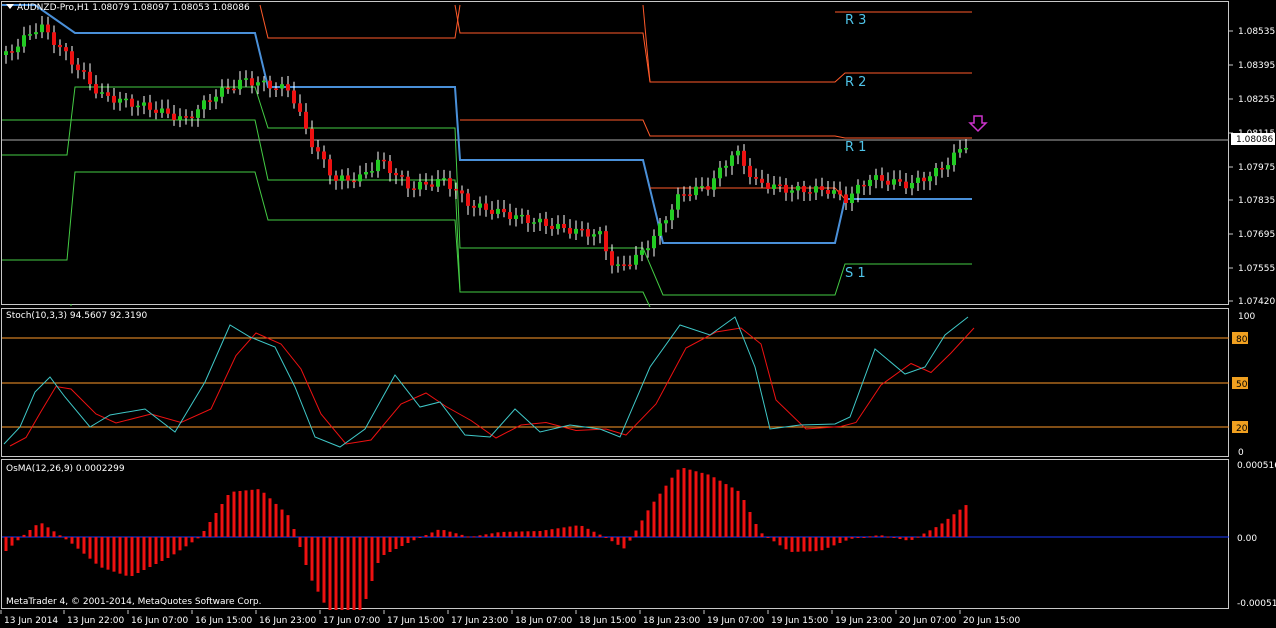 The height and width of the screenshot is (628, 1276). Describe the element at coordinates (351, 621) in the screenshot. I see `time-axis-label: 17 Jun 07:00` at that location.